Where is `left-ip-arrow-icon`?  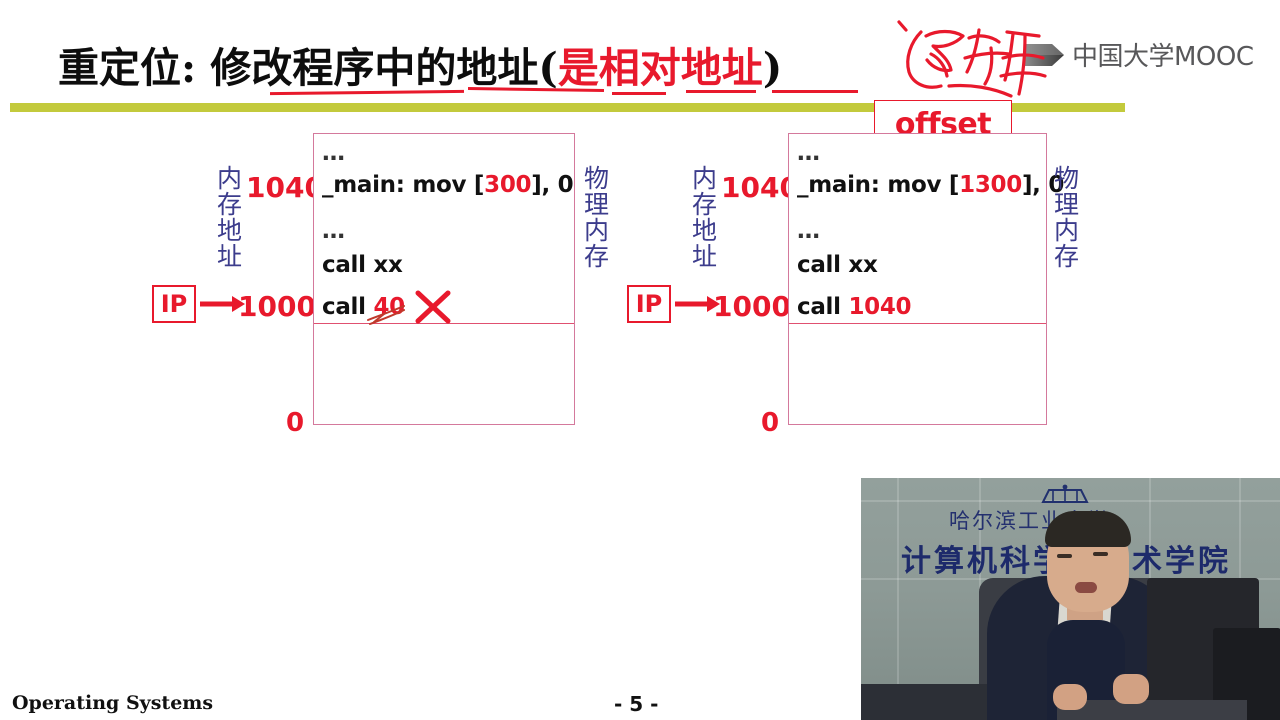
left-ip-arrow-icon is located at coordinates (222, 304).